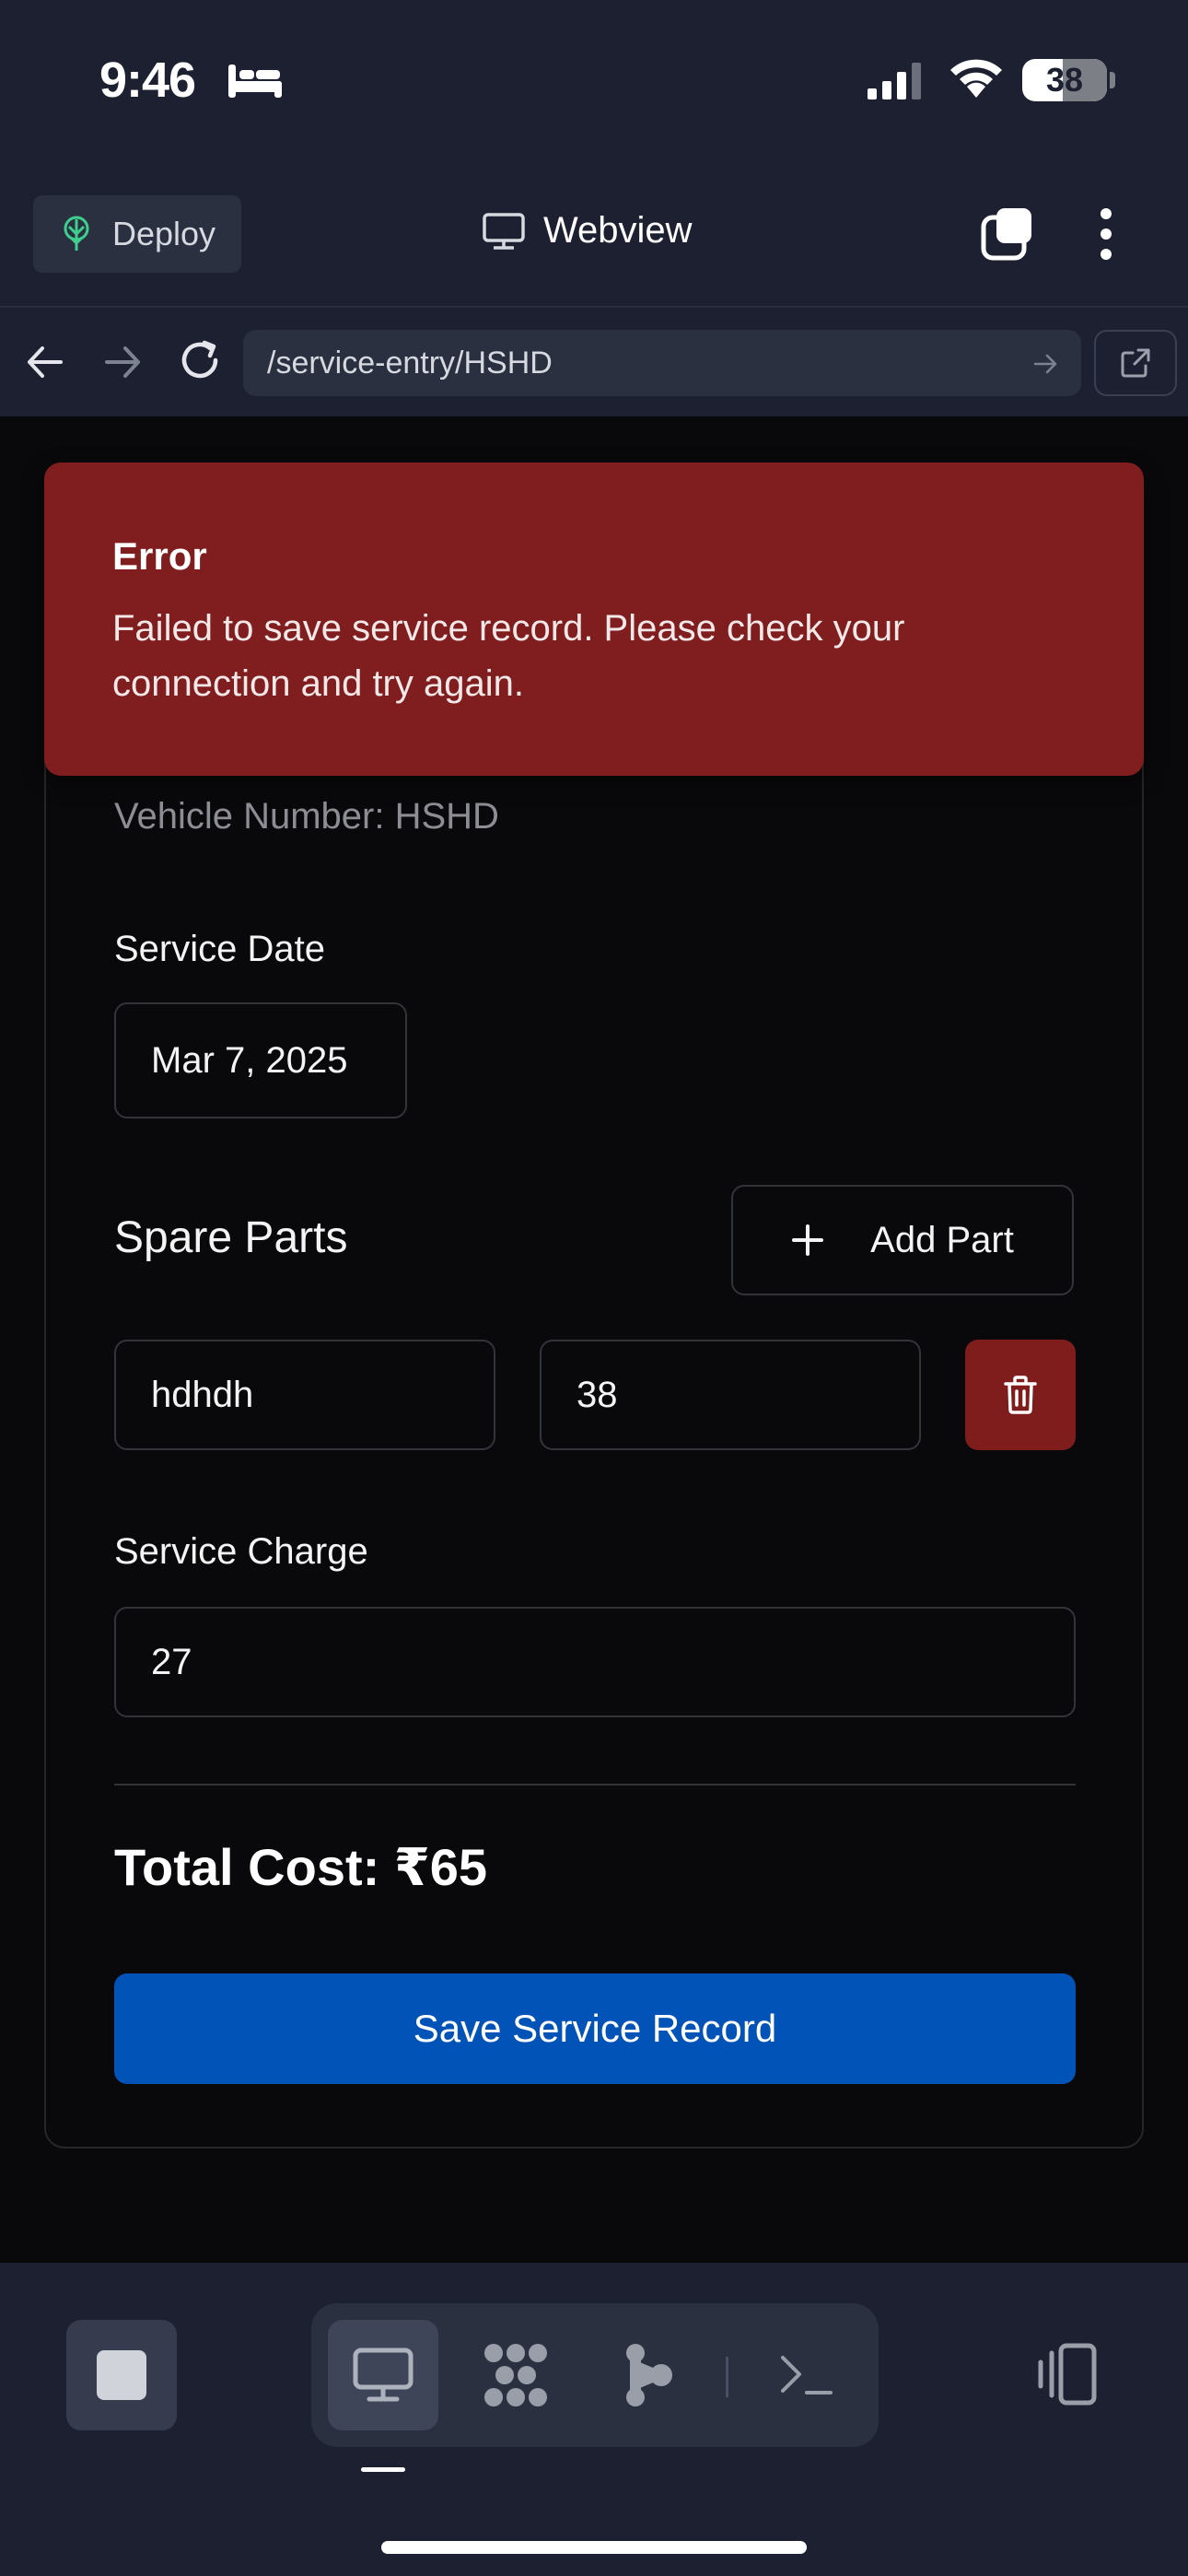 The height and width of the screenshot is (2576, 1188). I want to click on part-cost-value: 38, so click(597, 1394).